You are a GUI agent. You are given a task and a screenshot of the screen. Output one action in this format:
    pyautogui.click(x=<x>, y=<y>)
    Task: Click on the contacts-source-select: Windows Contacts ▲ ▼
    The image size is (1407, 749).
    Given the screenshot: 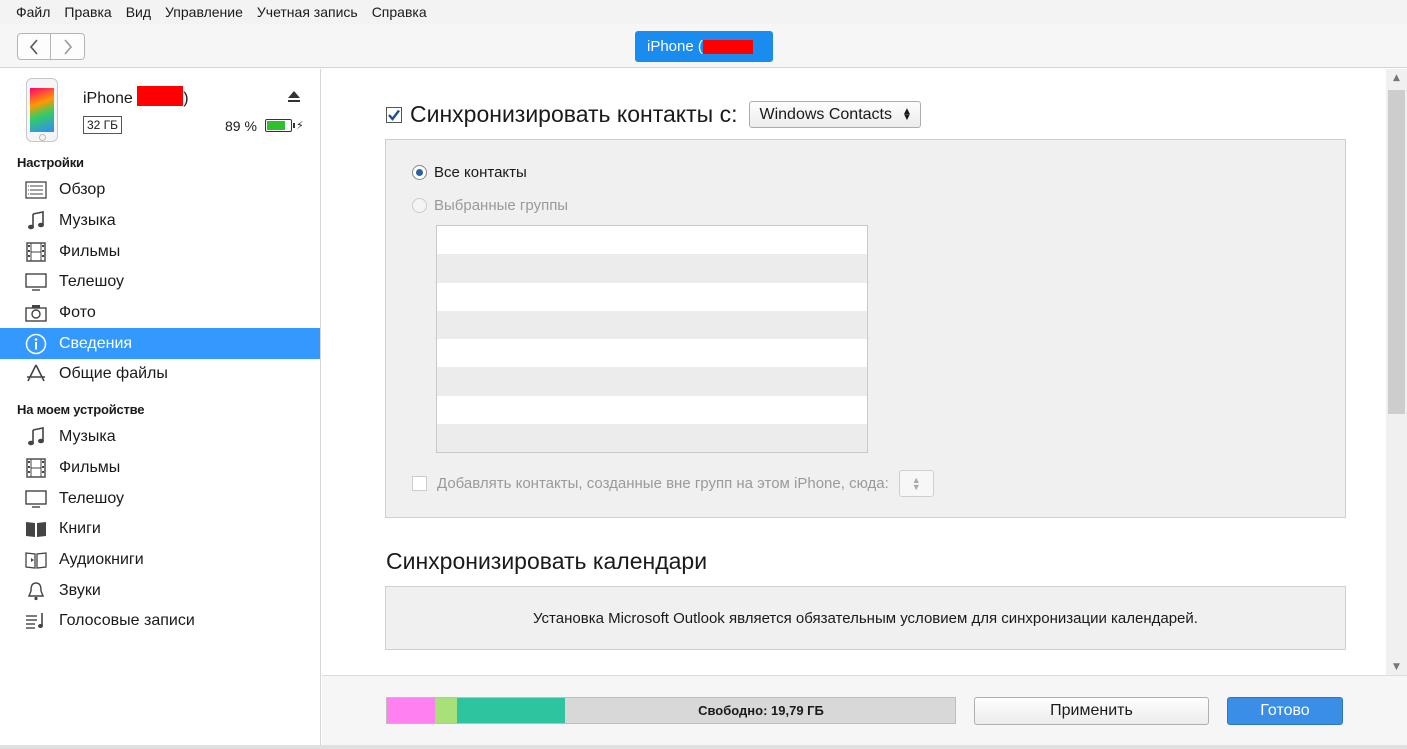 What is the action you would take?
    pyautogui.click(x=835, y=114)
    